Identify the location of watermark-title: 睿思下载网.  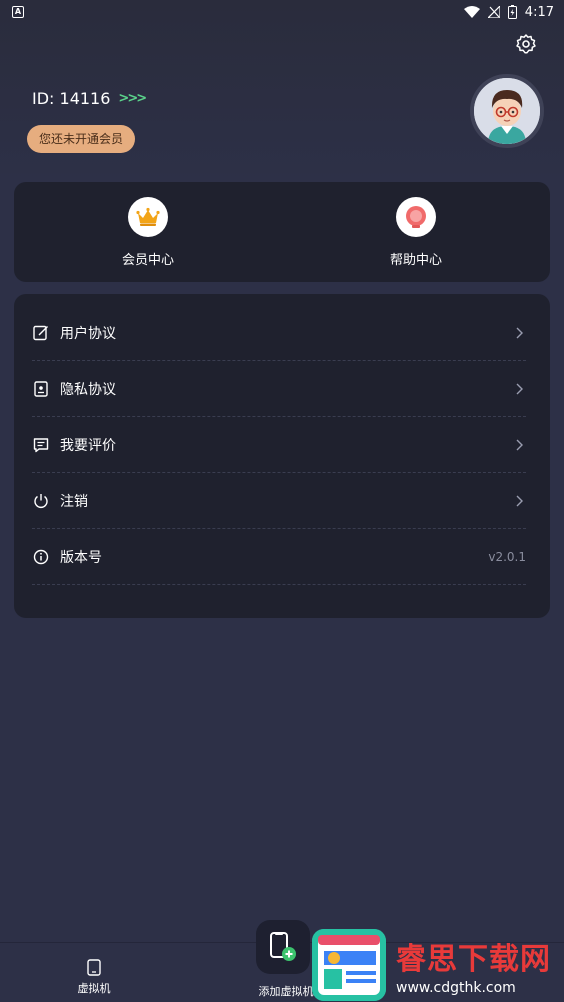
(473, 959).